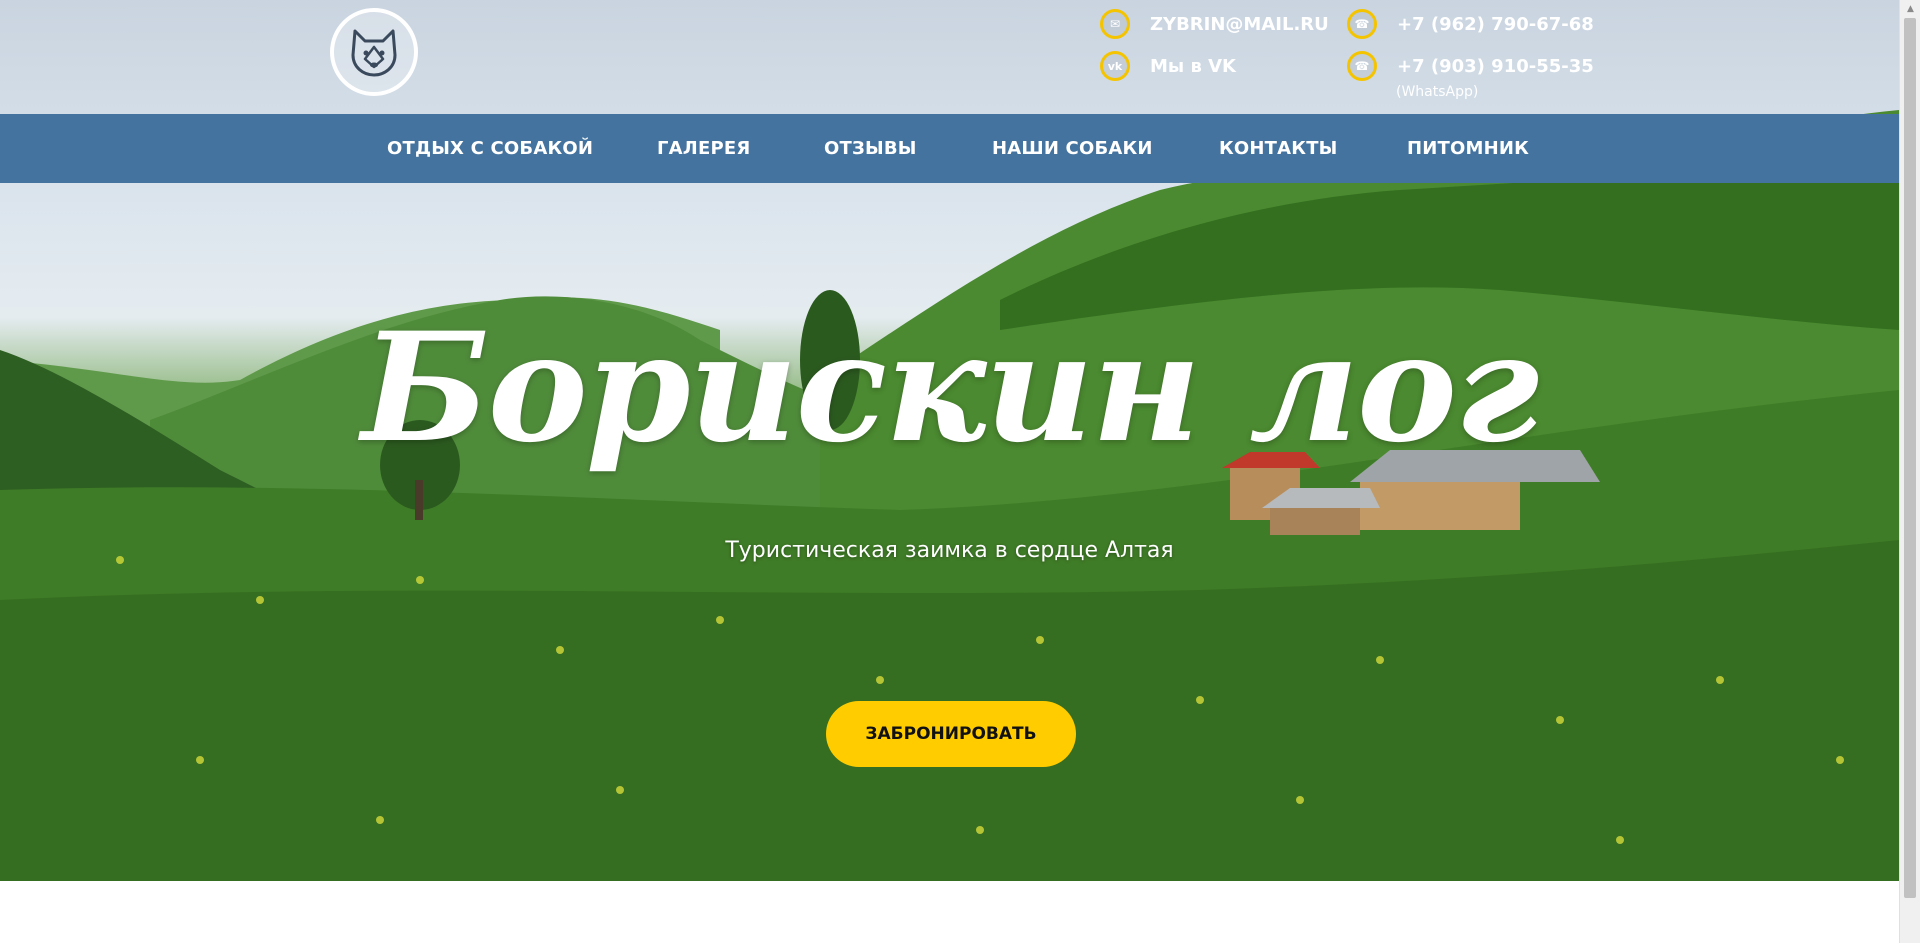 The height and width of the screenshot is (943, 1920). What do you see at coordinates (951, 734) in the screenshot?
I see `book-button: ЗАБРОНИРОВАТЬ` at bounding box center [951, 734].